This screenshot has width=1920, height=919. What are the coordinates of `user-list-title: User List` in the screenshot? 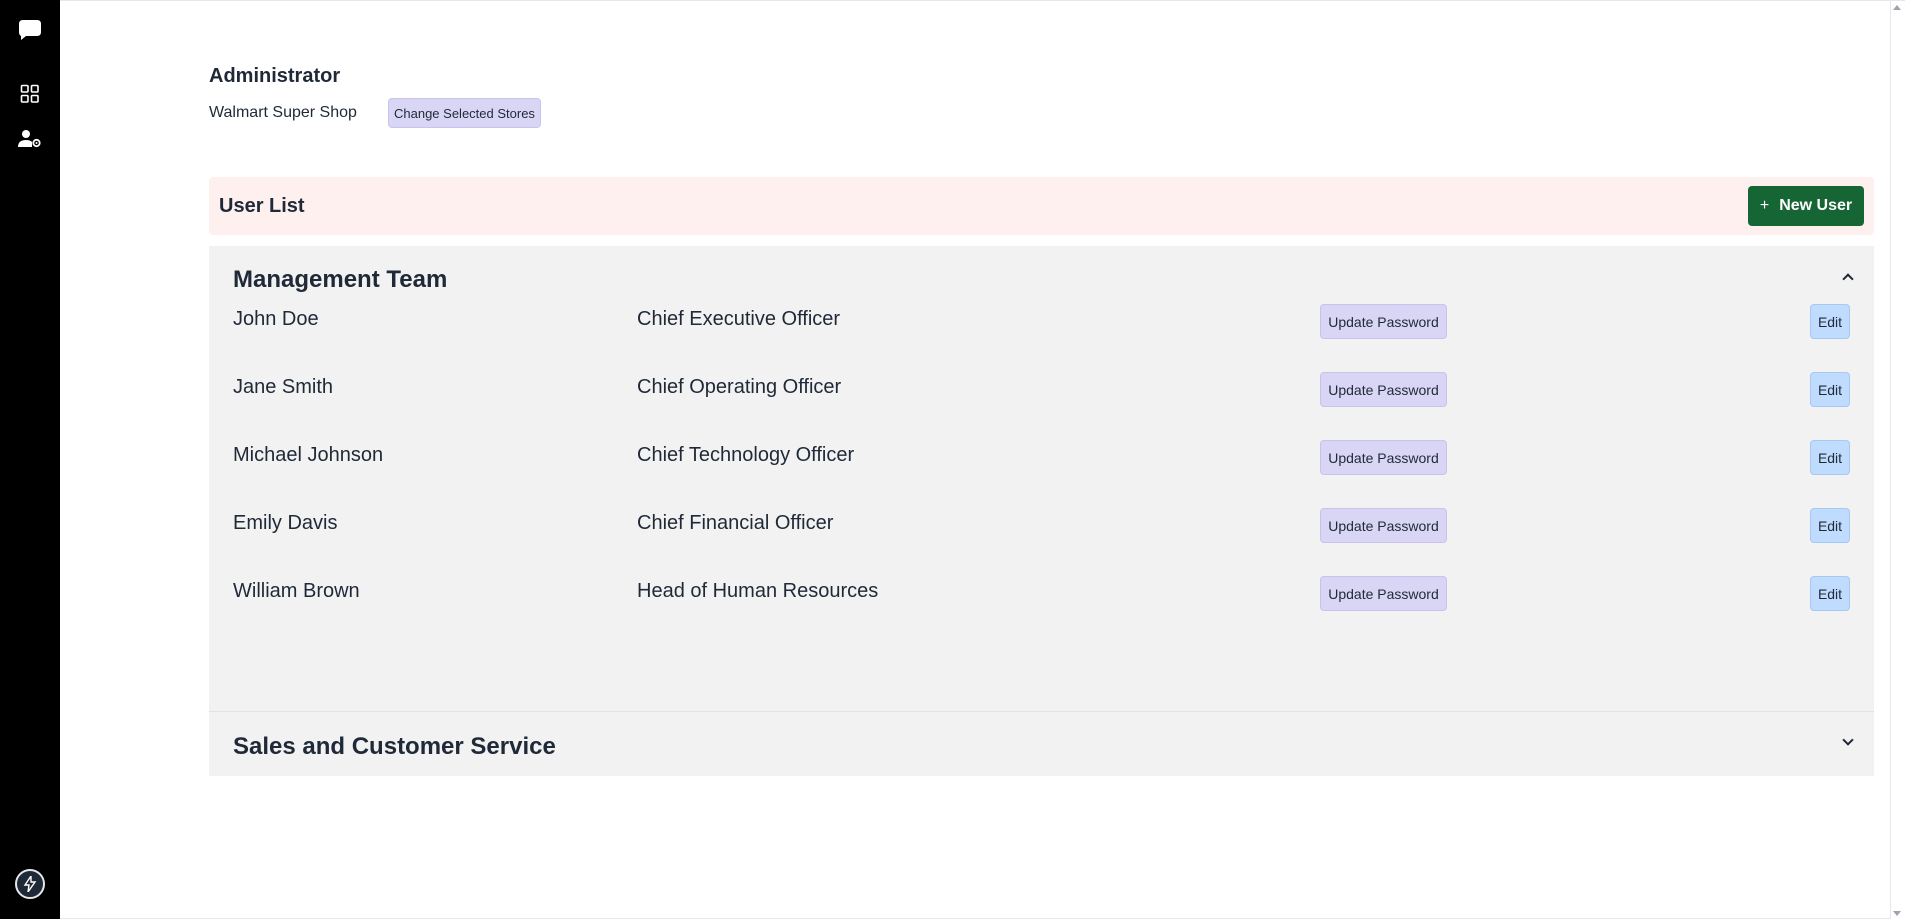 It's located at (262, 206).